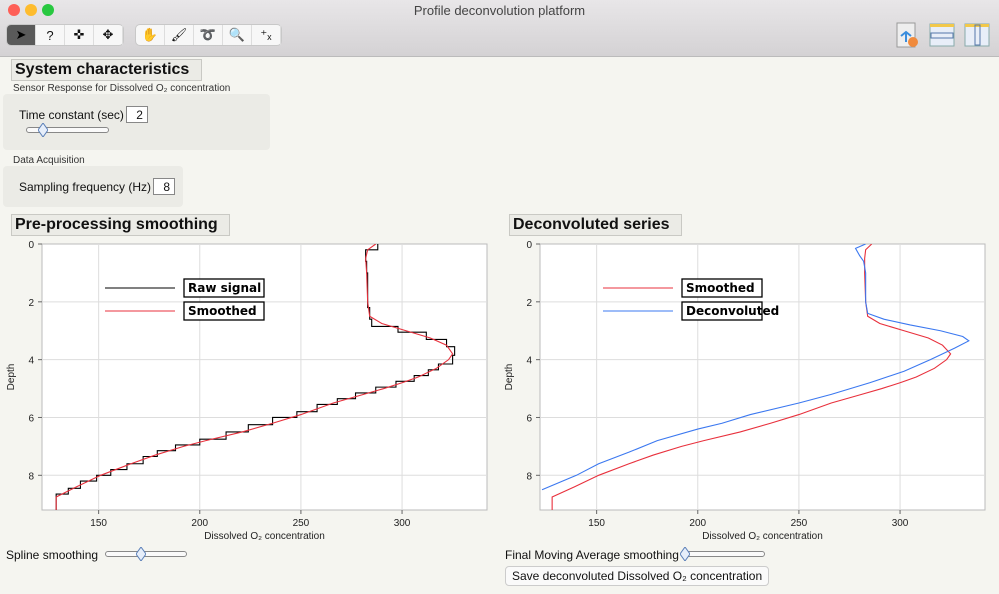 The image size is (999, 594). What do you see at coordinates (120, 225) in the screenshot?
I see `preprocessing-header: Pre-processing smoothing` at bounding box center [120, 225].